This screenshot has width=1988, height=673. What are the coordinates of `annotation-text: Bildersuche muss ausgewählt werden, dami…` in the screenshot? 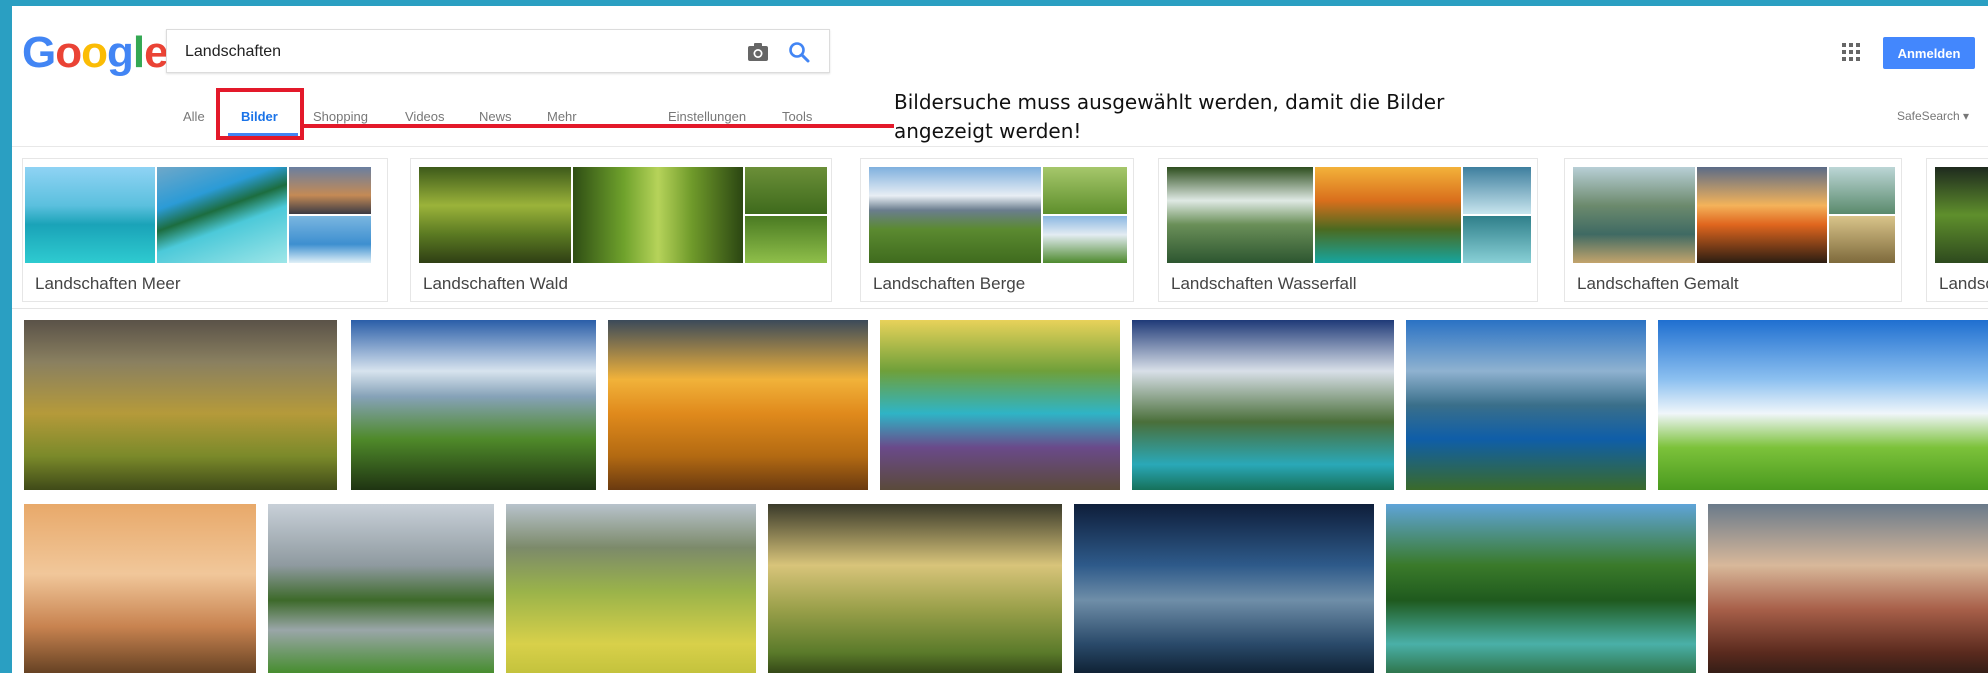 It's located at (1194, 117).